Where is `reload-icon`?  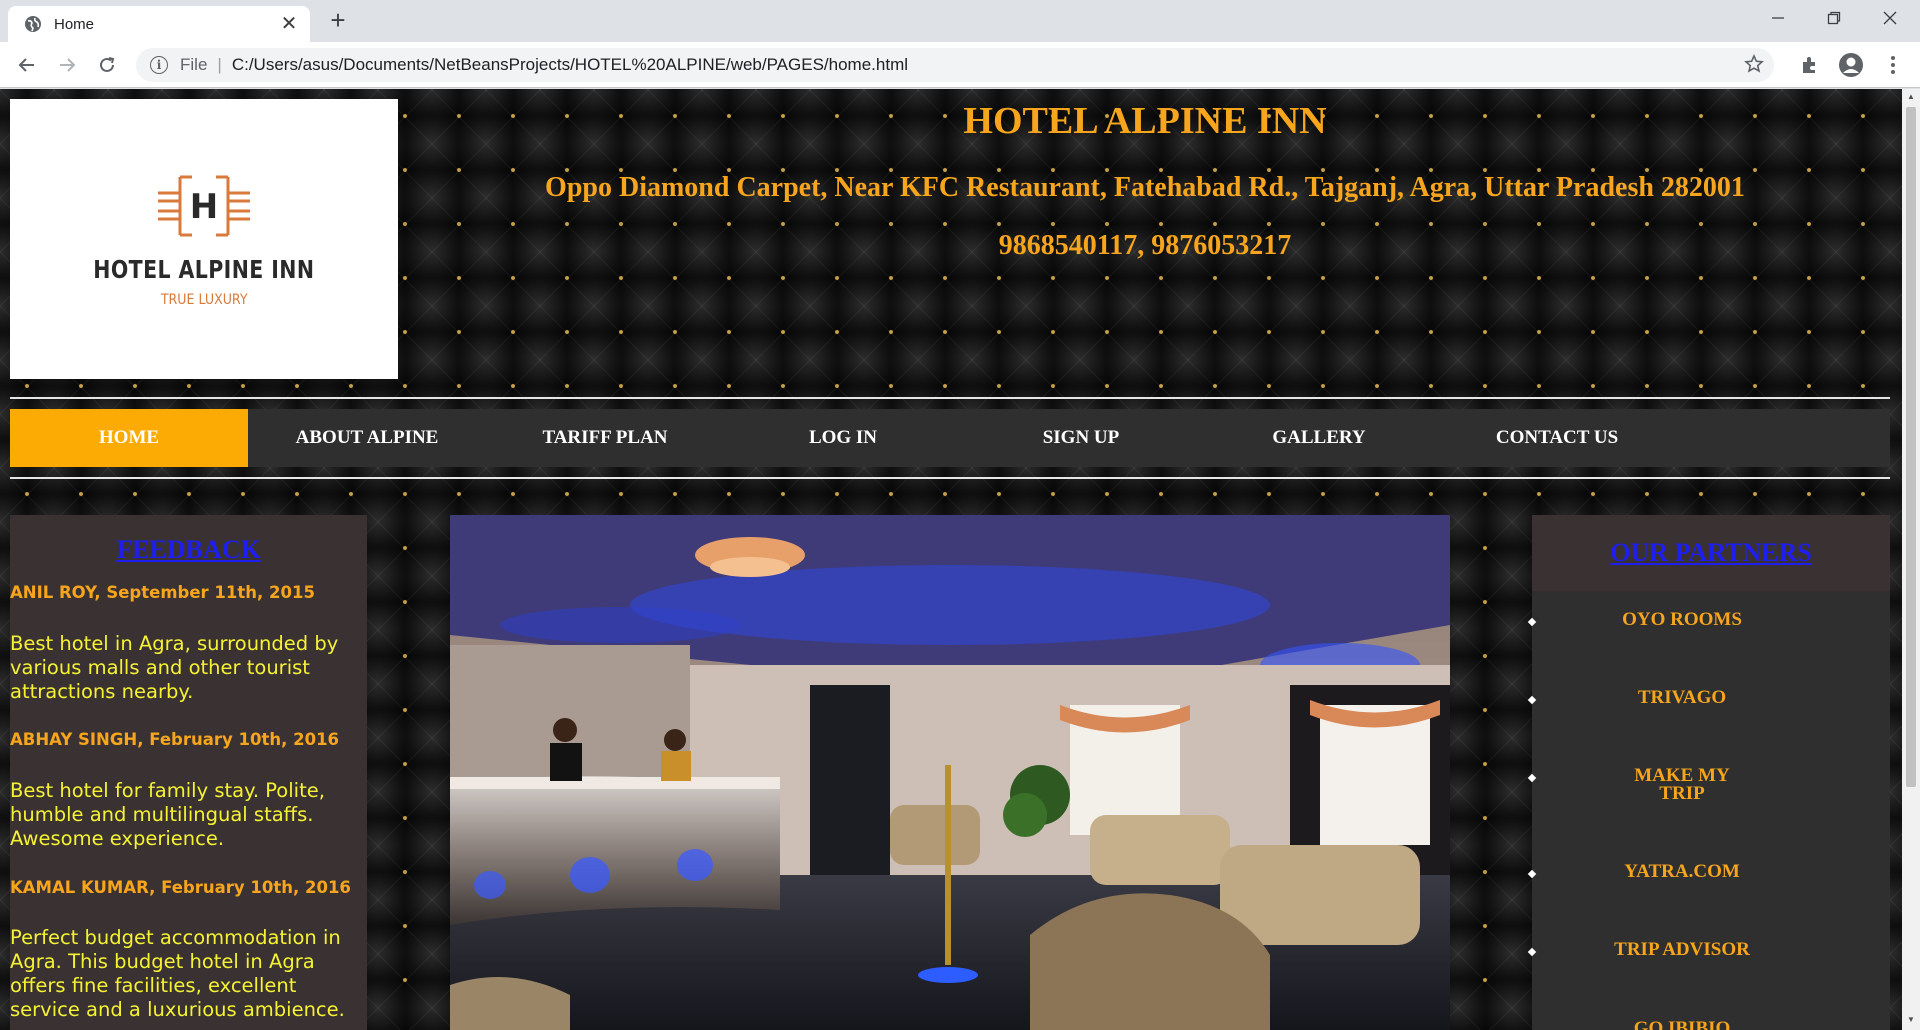 reload-icon is located at coordinates (107, 65).